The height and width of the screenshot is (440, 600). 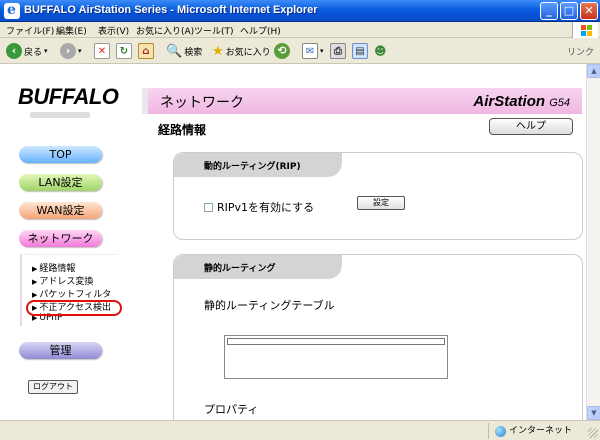 What do you see at coordinates (60, 154) in the screenshot?
I see `nav-top-button: TOP` at bounding box center [60, 154].